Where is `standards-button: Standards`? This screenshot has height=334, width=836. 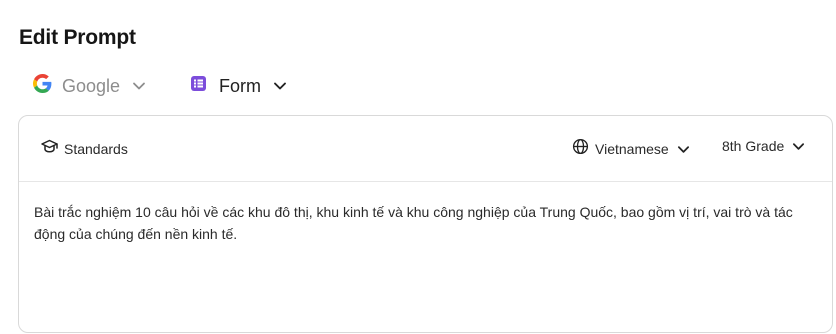
standards-button: Standards is located at coordinates (84, 149).